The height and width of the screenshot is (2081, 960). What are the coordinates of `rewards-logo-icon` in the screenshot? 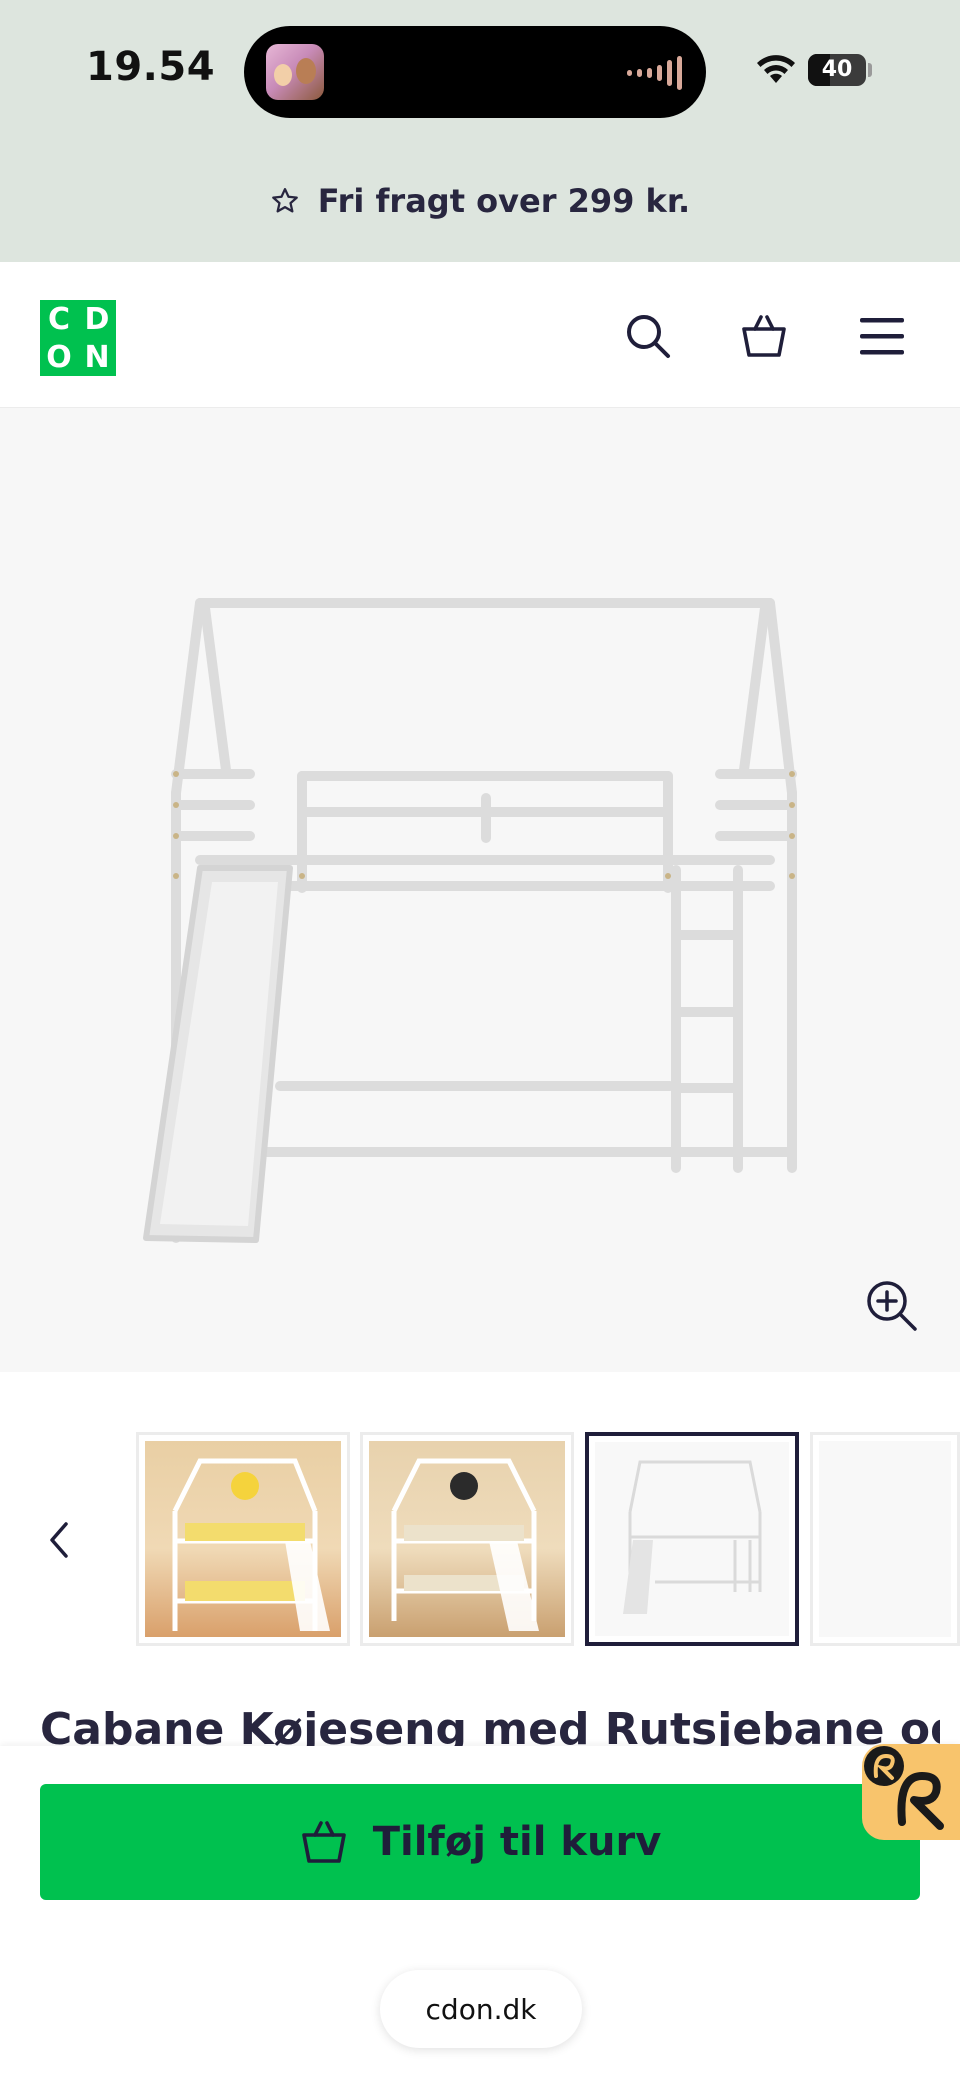 It's located at (904, 1788).